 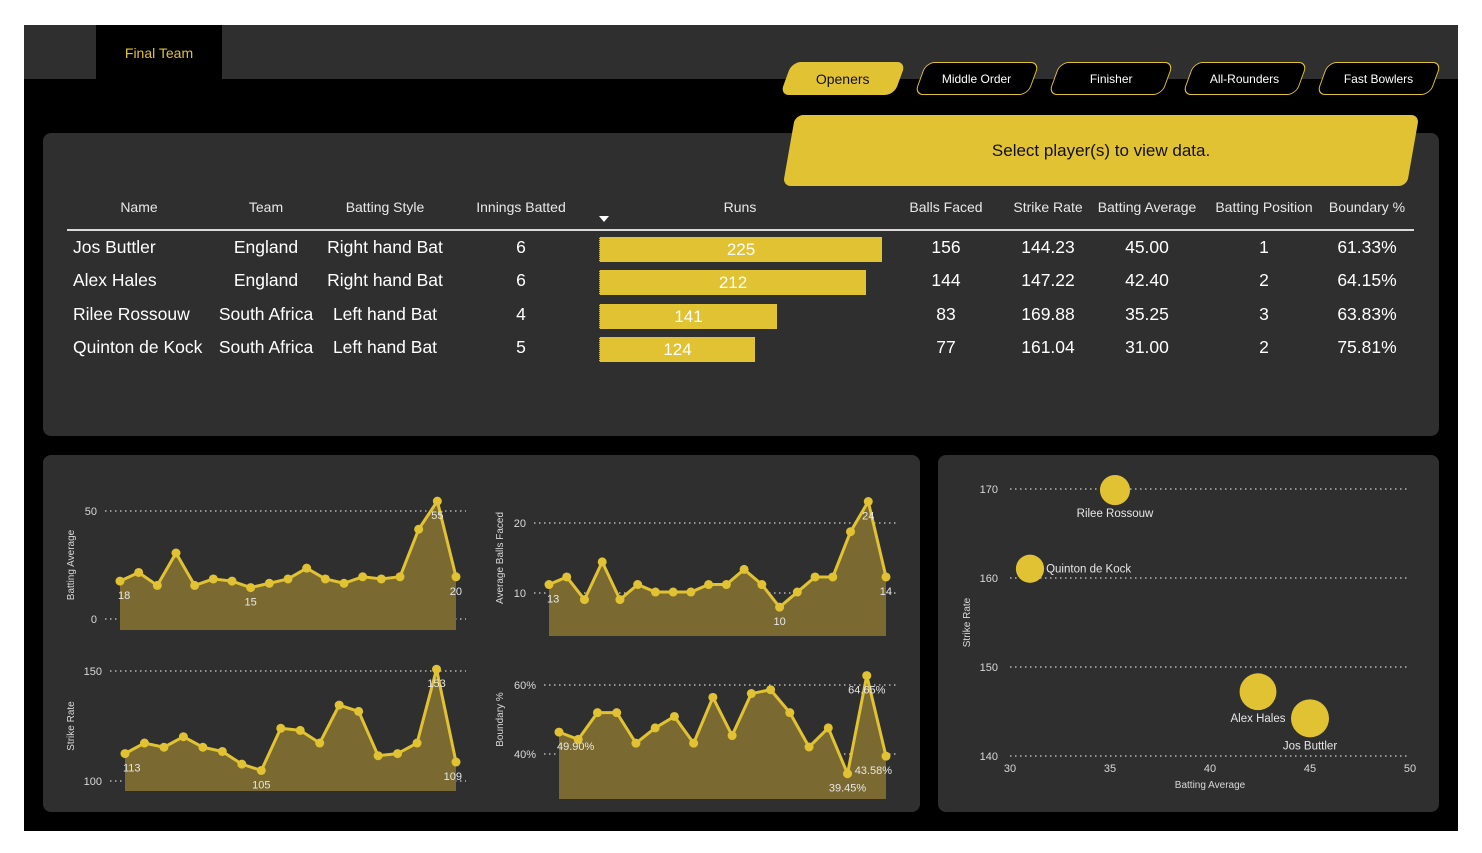 I want to click on column-header-boundary: Boundary %, so click(x=1367, y=207).